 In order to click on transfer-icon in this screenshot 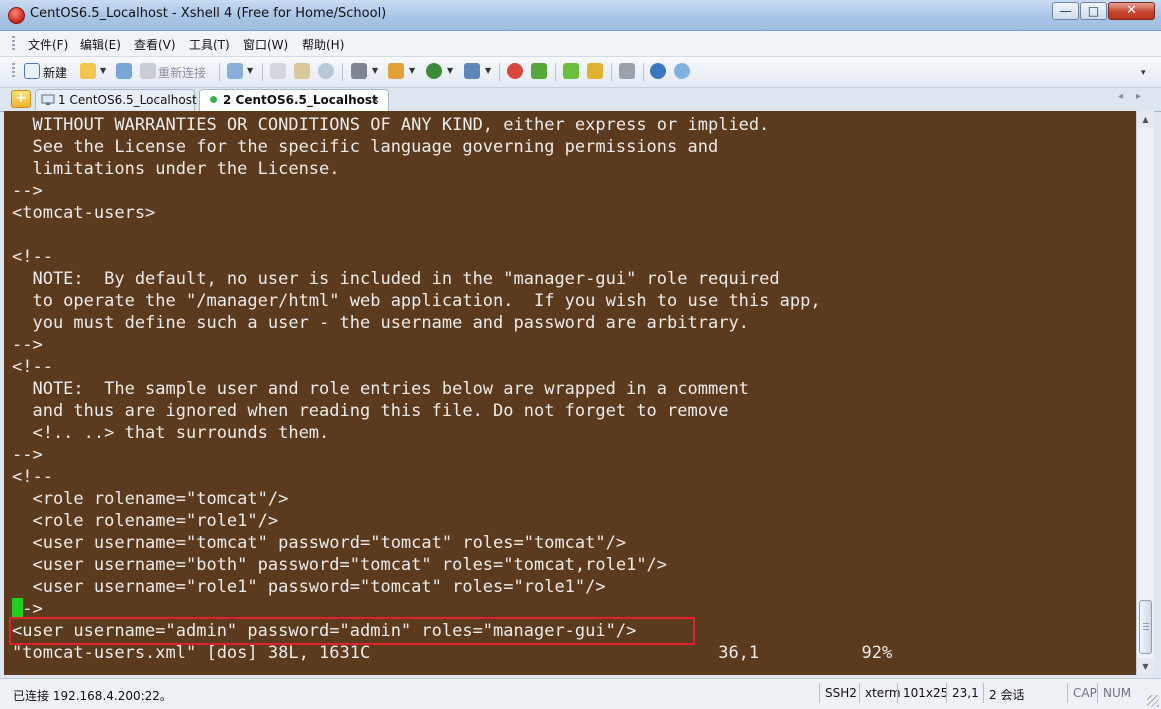, I will do `click(396, 71)`.